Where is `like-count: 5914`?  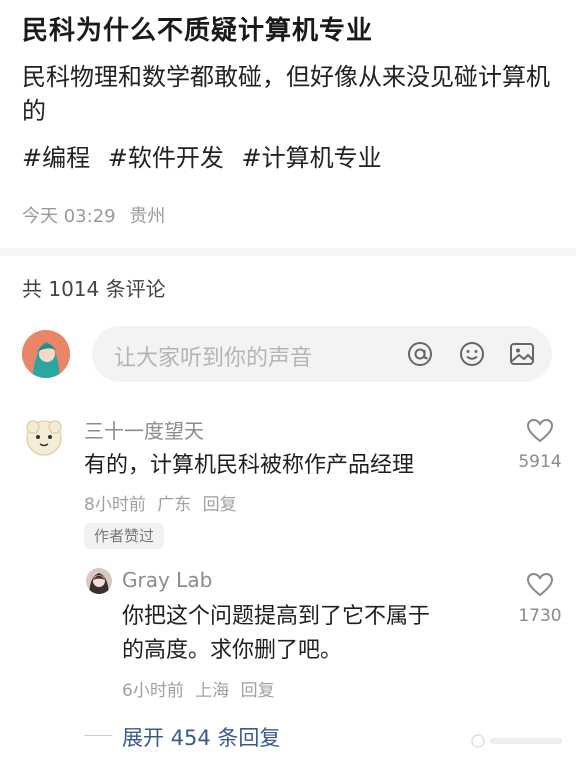 like-count: 5914 is located at coordinates (540, 462).